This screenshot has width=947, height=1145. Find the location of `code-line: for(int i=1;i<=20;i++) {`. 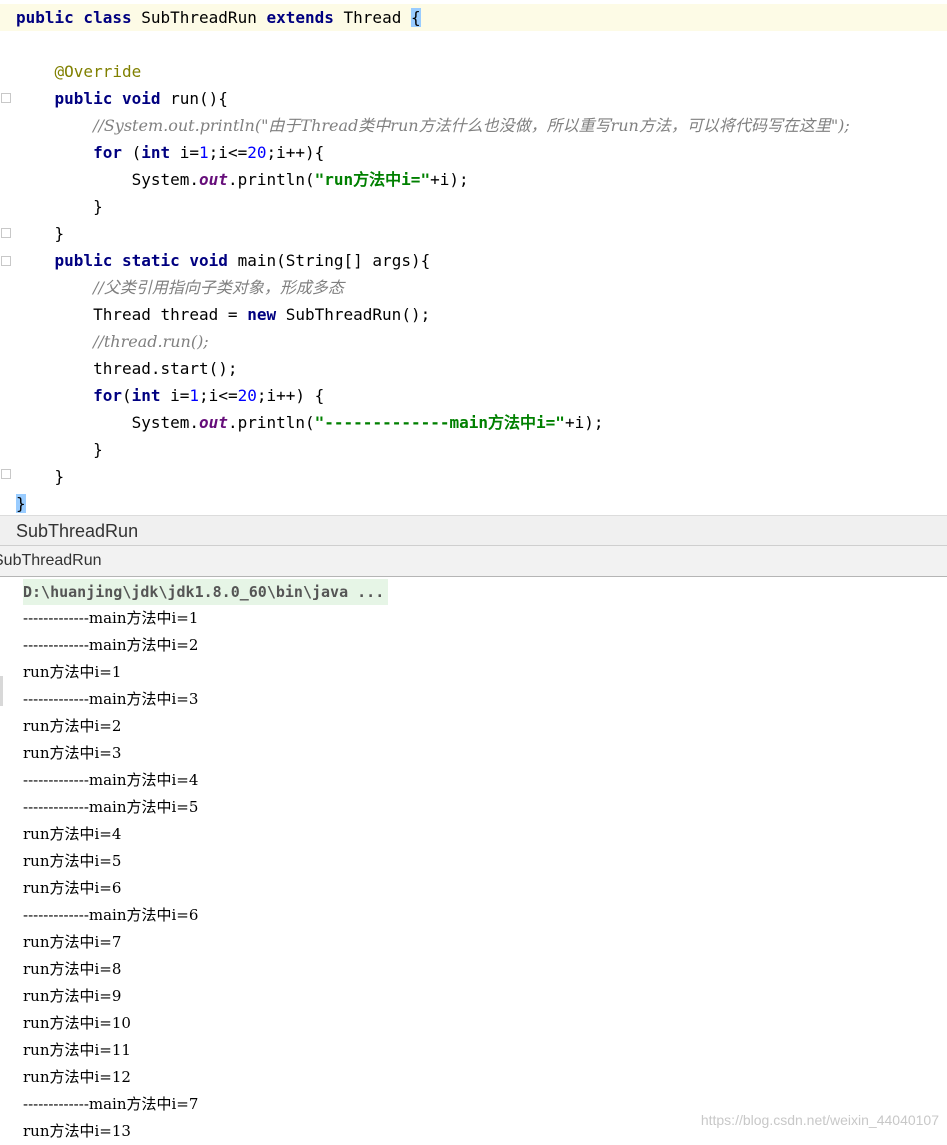

code-line: for(int i=1;i<=20;i++) { is located at coordinates (209, 395).